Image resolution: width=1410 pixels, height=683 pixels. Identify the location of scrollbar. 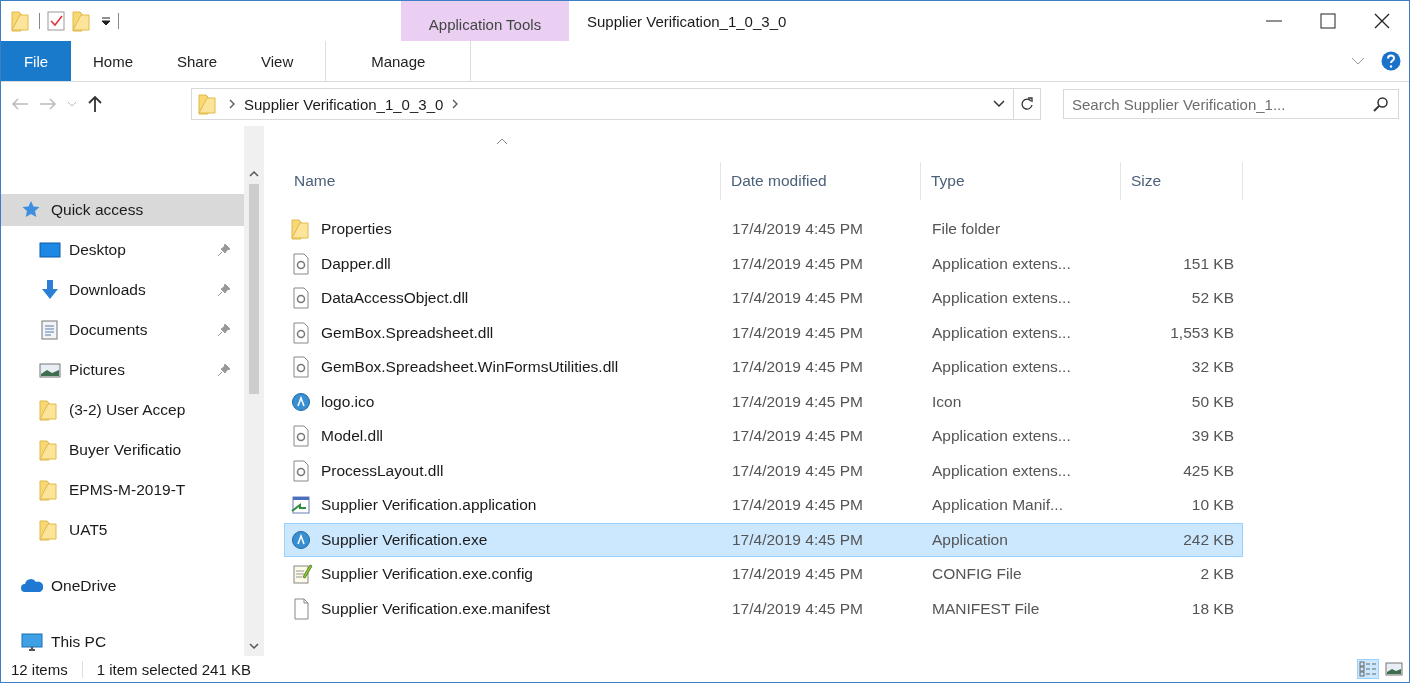
(254, 391).